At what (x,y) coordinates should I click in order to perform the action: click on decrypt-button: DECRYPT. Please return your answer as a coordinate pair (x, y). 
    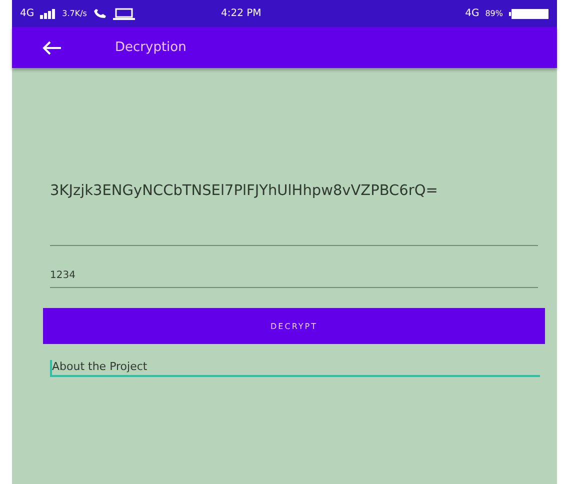
    Looking at the image, I should click on (294, 326).